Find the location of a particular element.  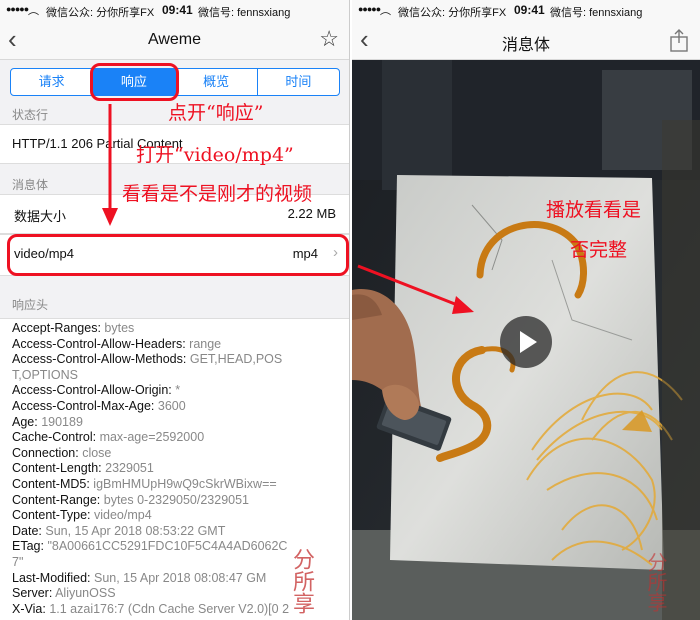

annotation-check-video: 看看是不是刚才的视频 is located at coordinates (217, 194).